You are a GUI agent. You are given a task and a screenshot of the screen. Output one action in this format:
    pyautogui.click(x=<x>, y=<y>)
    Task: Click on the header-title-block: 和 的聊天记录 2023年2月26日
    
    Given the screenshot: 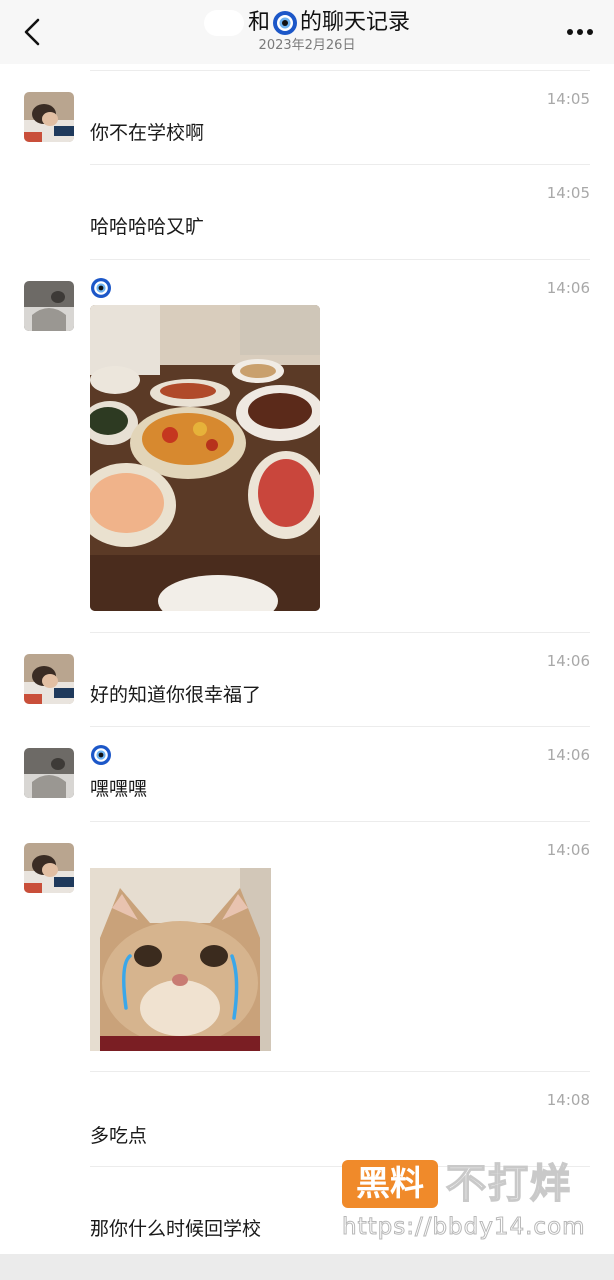 What is the action you would take?
    pyautogui.click(x=307, y=31)
    